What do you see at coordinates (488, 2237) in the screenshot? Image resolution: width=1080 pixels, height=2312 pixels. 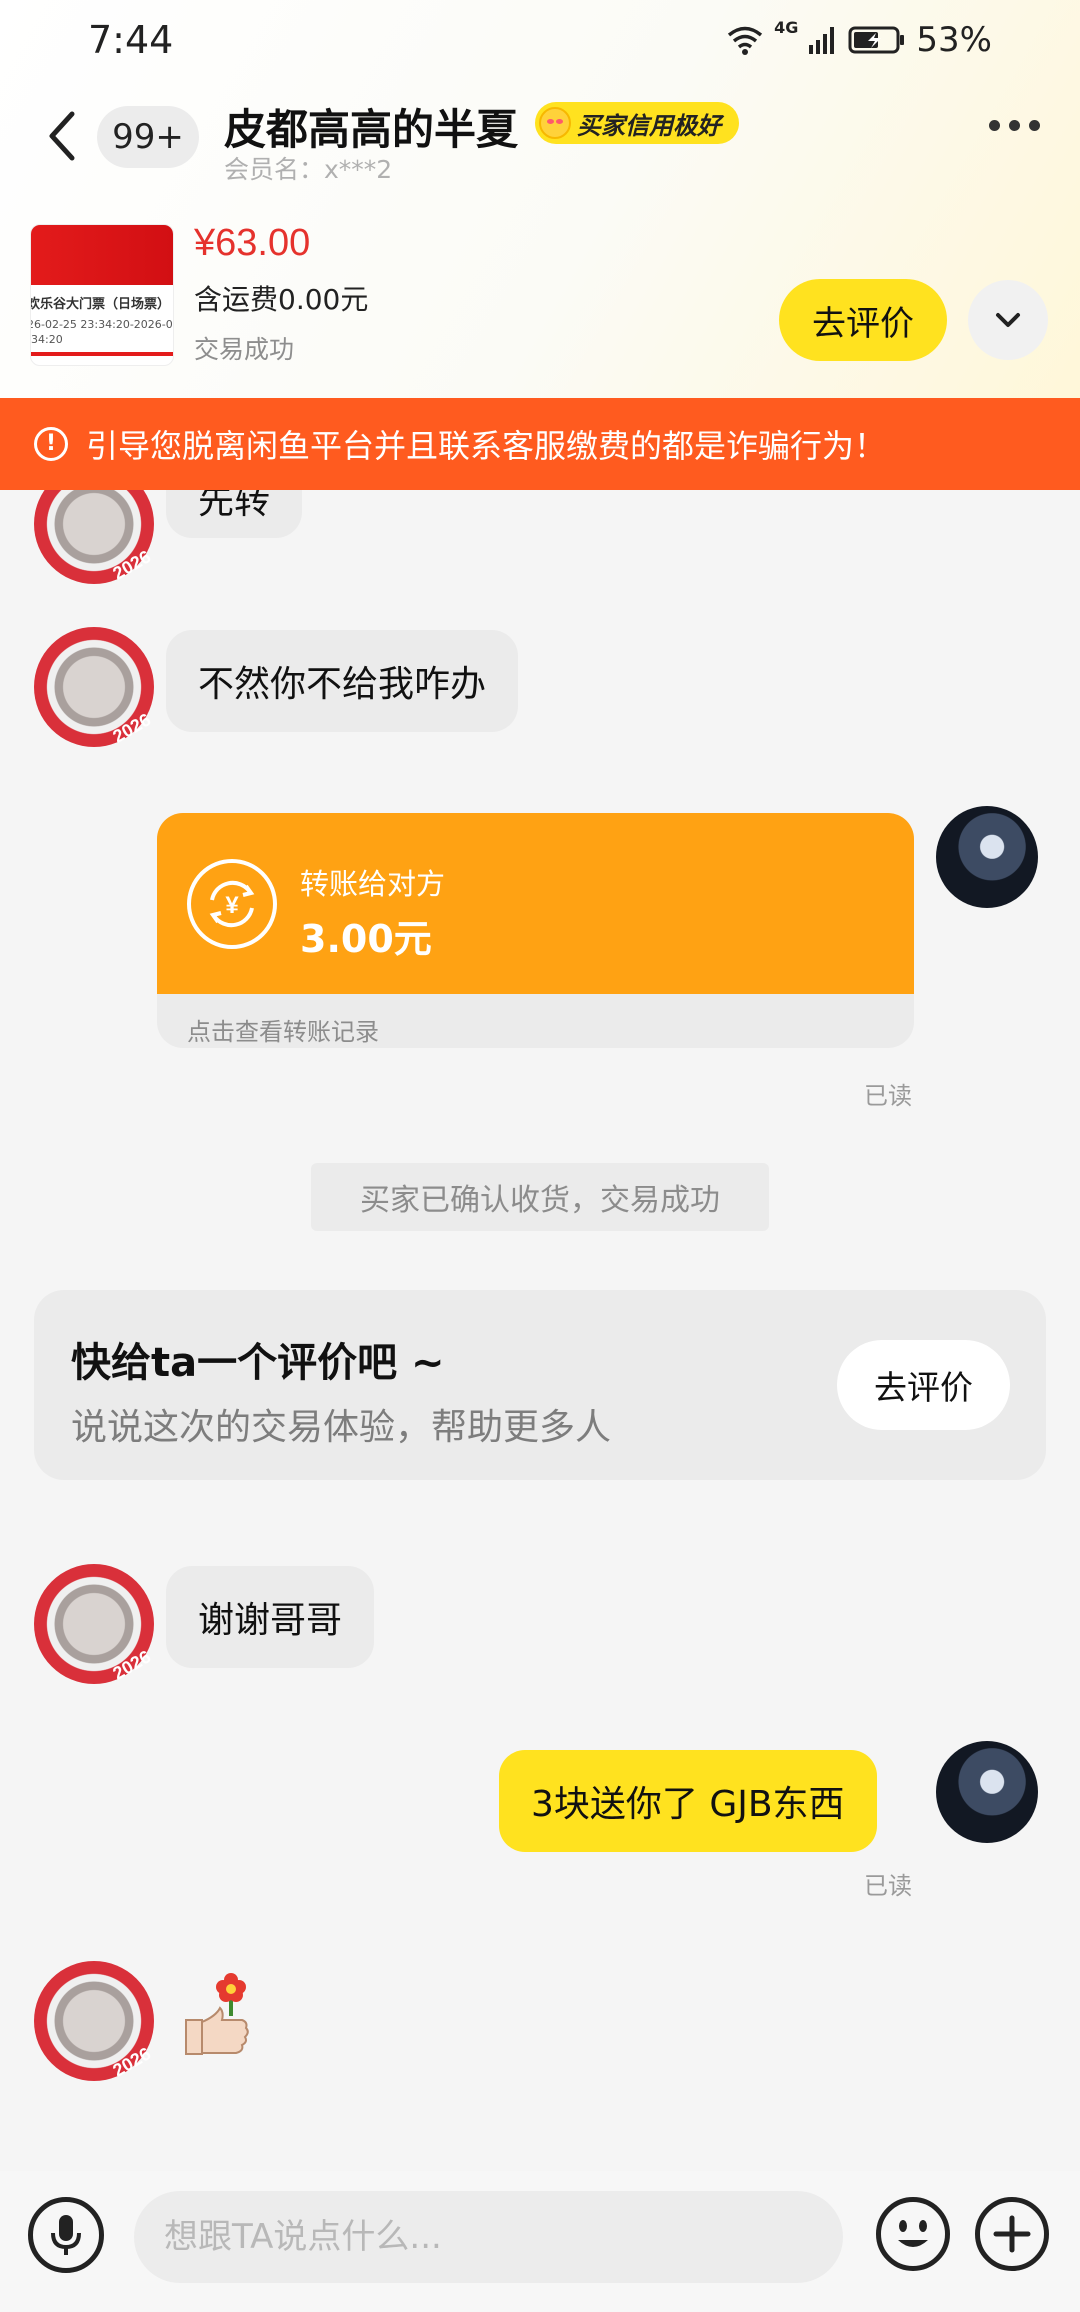 I see `message-input` at bounding box center [488, 2237].